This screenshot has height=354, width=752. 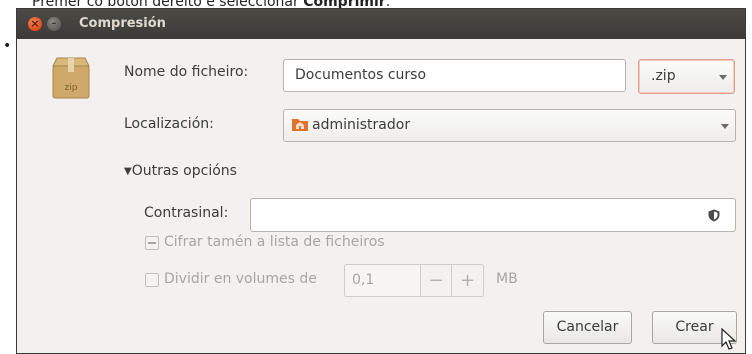 What do you see at coordinates (122, 23) in the screenshot?
I see `window-title: Compresión` at bounding box center [122, 23].